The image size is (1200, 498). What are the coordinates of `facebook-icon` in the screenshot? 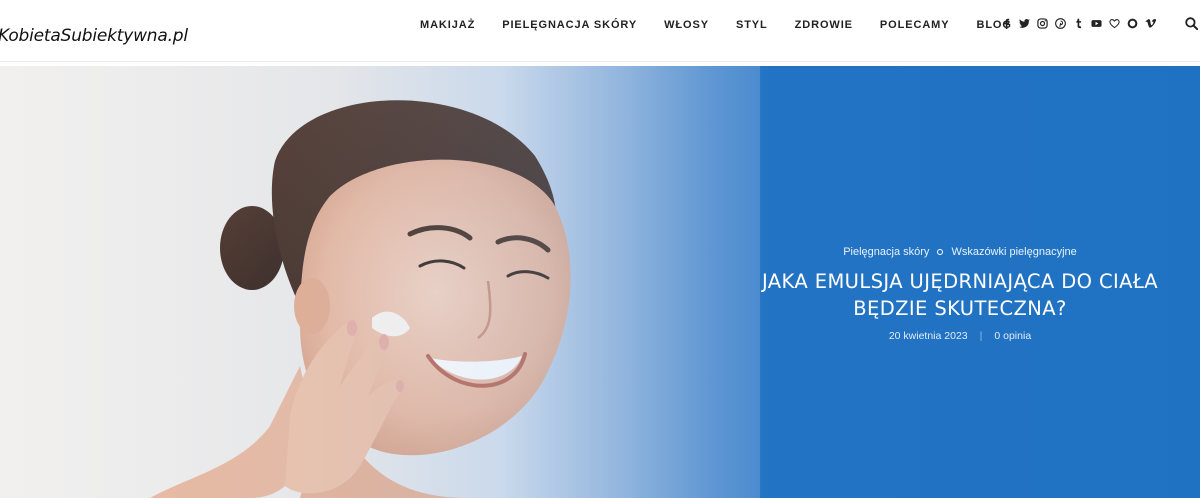 It's located at (1006, 23).